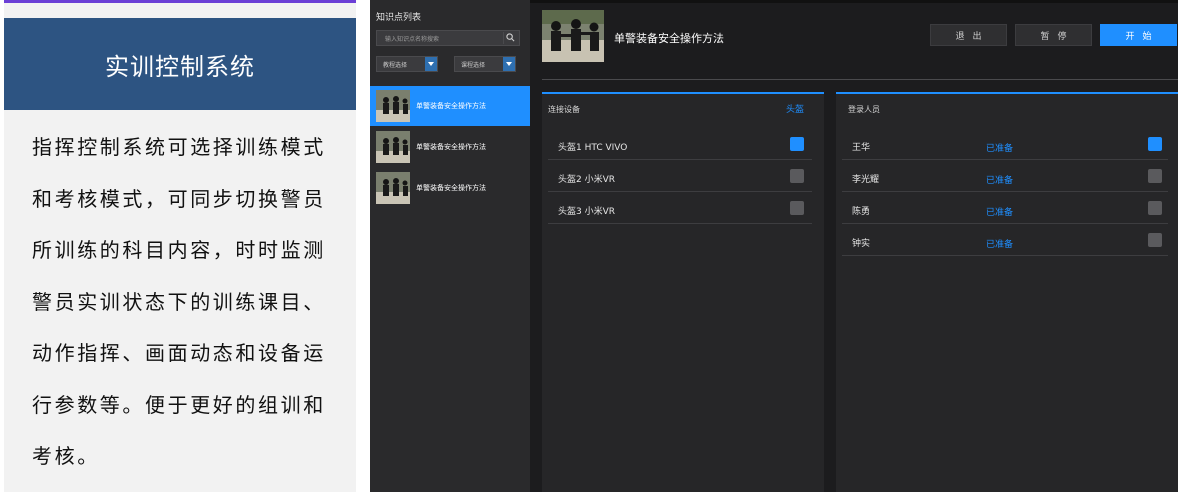 This screenshot has width=1181, height=492. Describe the element at coordinates (573, 36) in the screenshot. I see `lesson-preview-image` at that location.